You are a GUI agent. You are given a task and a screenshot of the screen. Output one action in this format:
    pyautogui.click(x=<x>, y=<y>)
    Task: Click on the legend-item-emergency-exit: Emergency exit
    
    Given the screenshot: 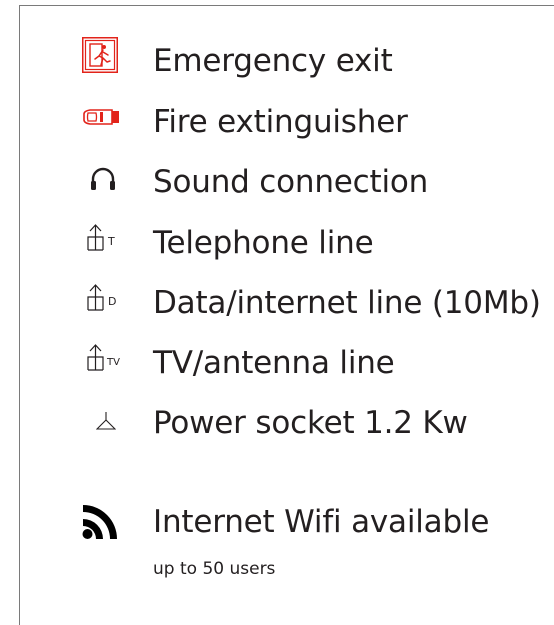 What is the action you would take?
    pyautogui.click(x=277, y=63)
    